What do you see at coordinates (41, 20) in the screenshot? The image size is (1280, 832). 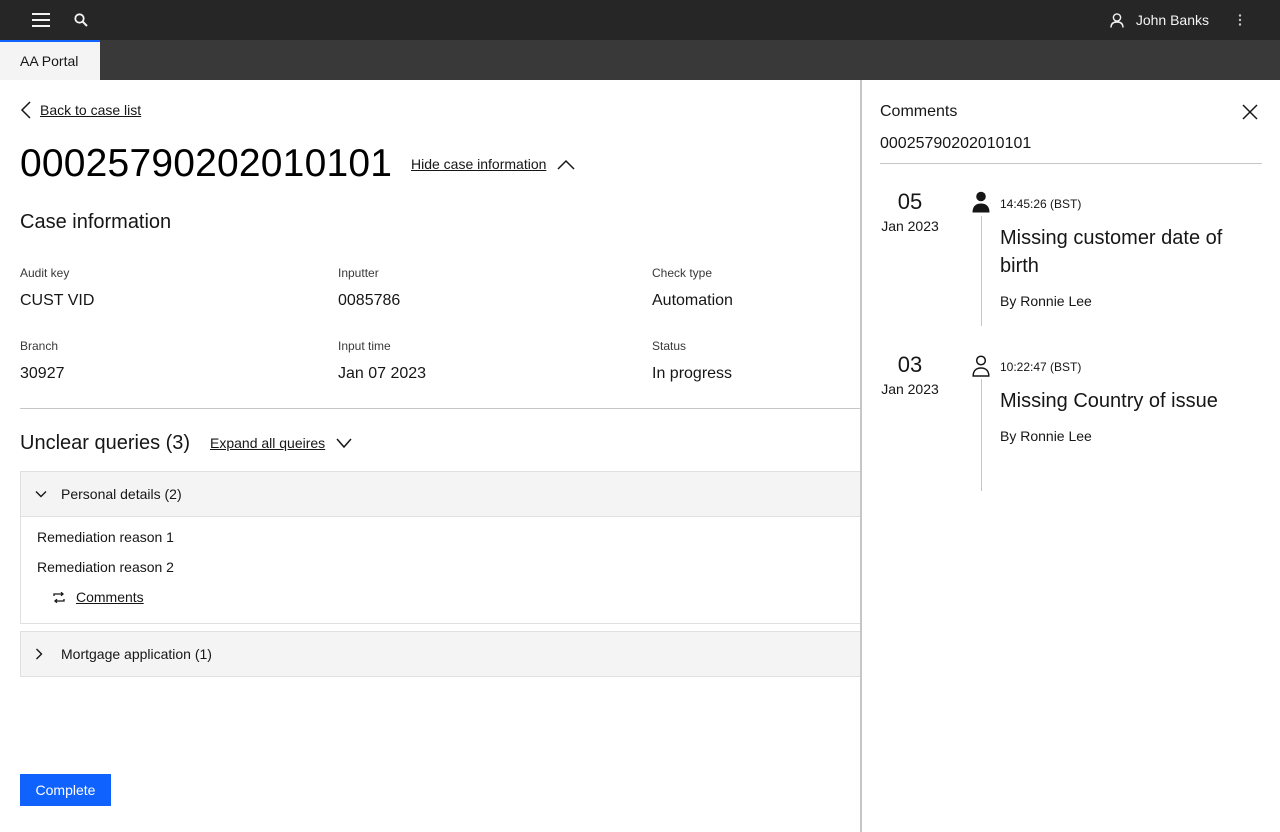 I see `hamburger-menu-icon` at bounding box center [41, 20].